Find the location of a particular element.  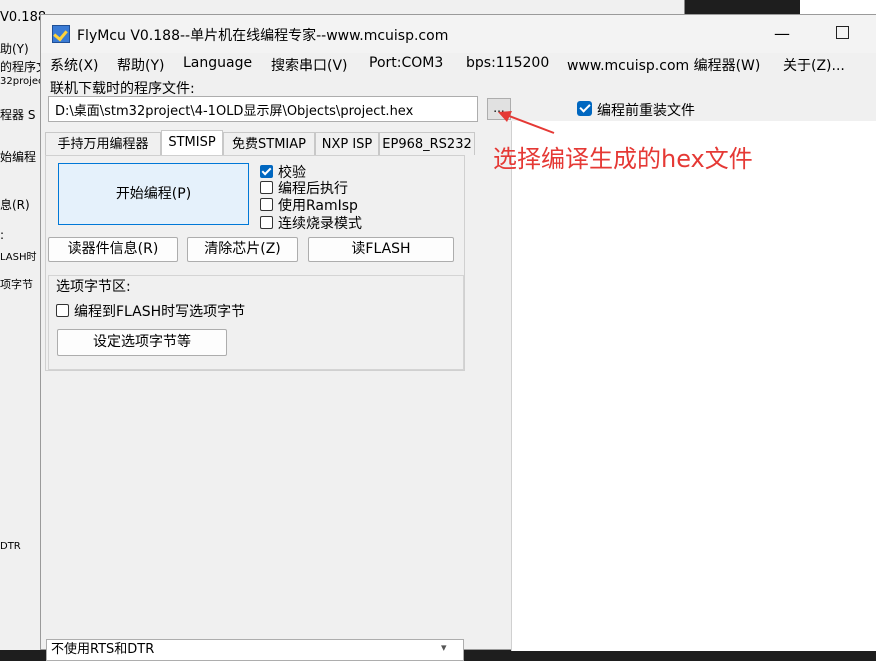

background-text: DTR is located at coordinates (10, 546).